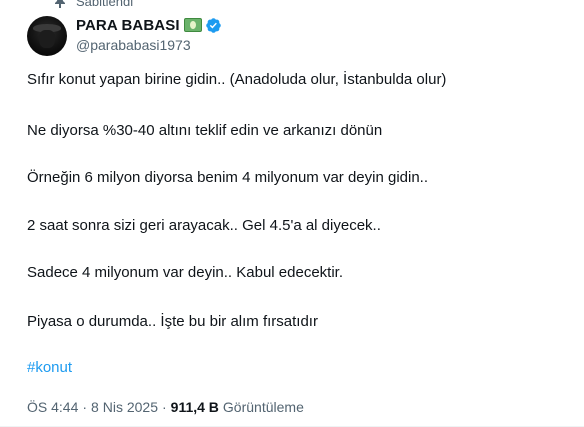  What do you see at coordinates (124, 407) in the screenshot?
I see `tweet-date: 8 Nis 2025` at bounding box center [124, 407].